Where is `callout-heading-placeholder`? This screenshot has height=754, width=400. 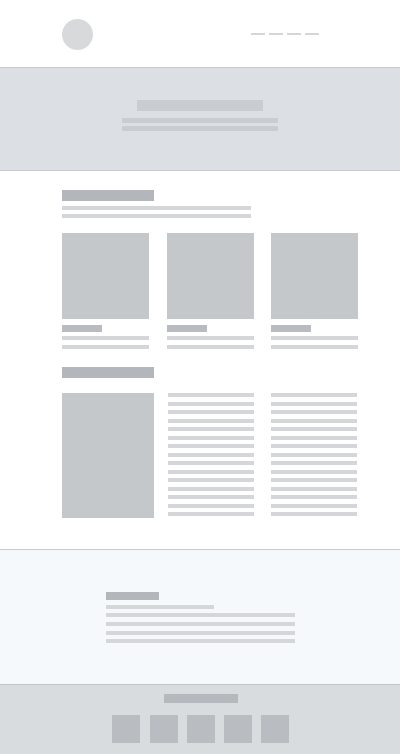 callout-heading-placeholder is located at coordinates (132, 596).